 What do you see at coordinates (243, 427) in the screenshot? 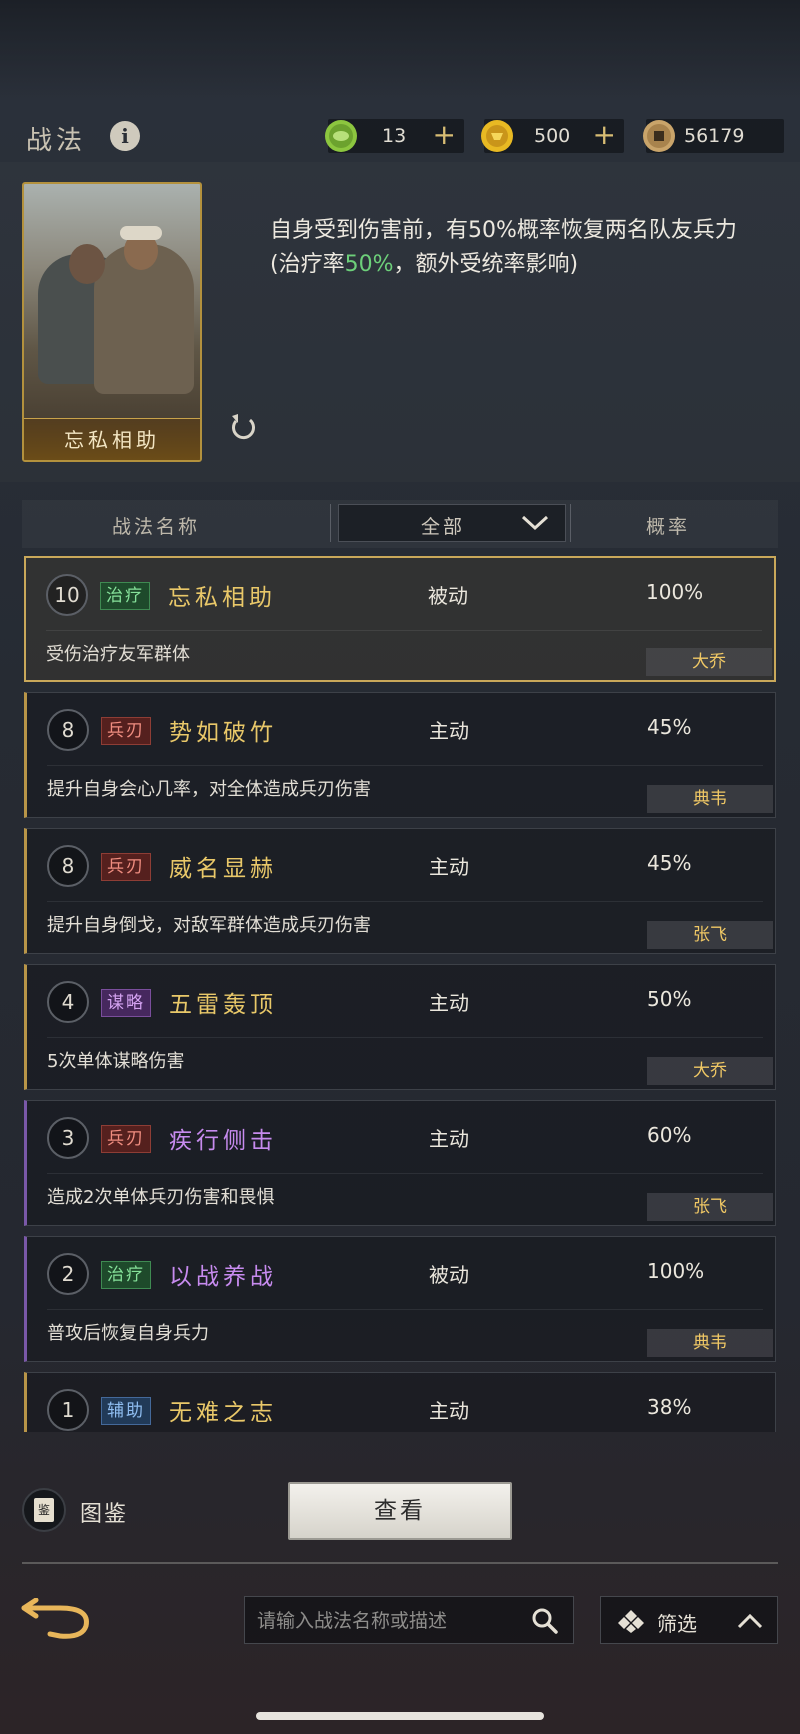
I see `reset-icon` at bounding box center [243, 427].